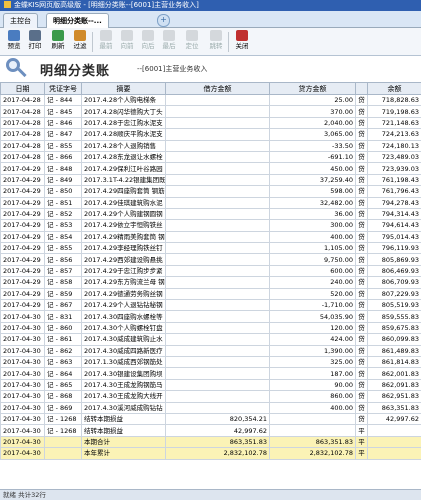 Image resolution: width=421 pixels, height=501 pixels. What do you see at coordinates (63, 316) in the screenshot?
I see `table-cell: 记 - 831` at bounding box center [63, 316].